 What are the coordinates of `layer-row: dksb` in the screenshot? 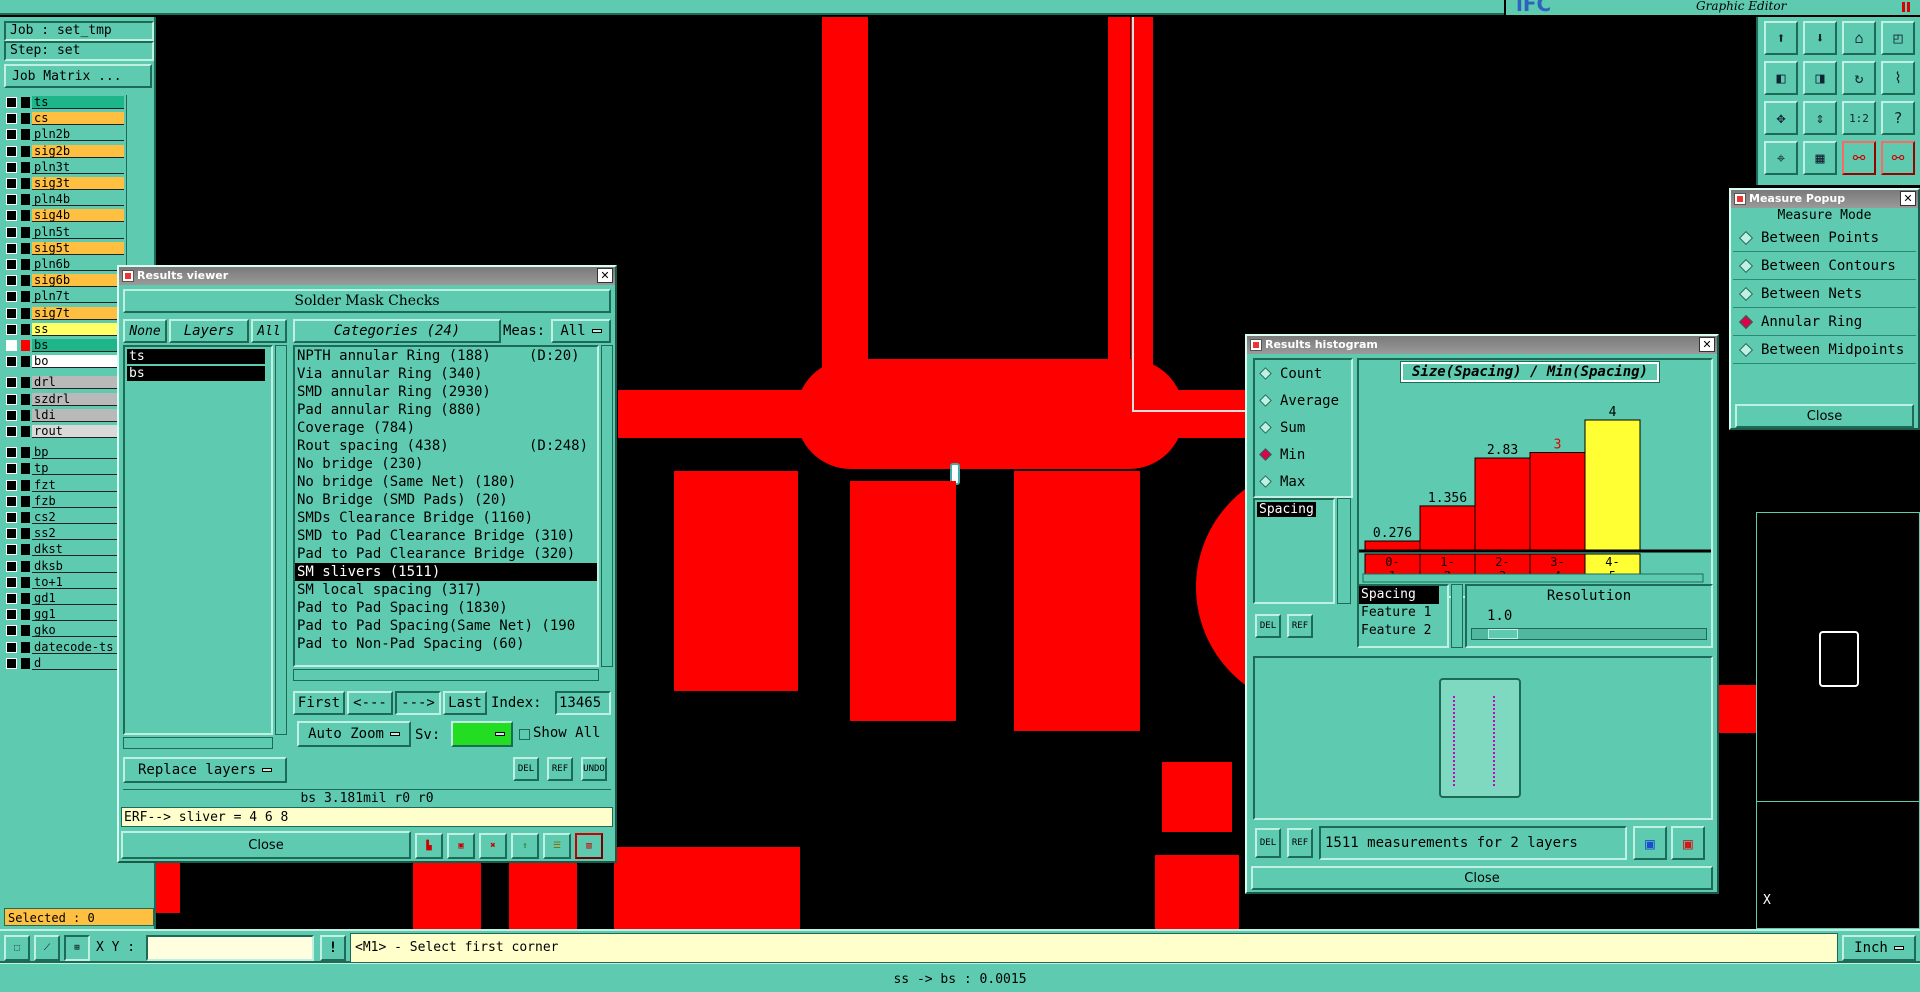 It's located at (65, 566).